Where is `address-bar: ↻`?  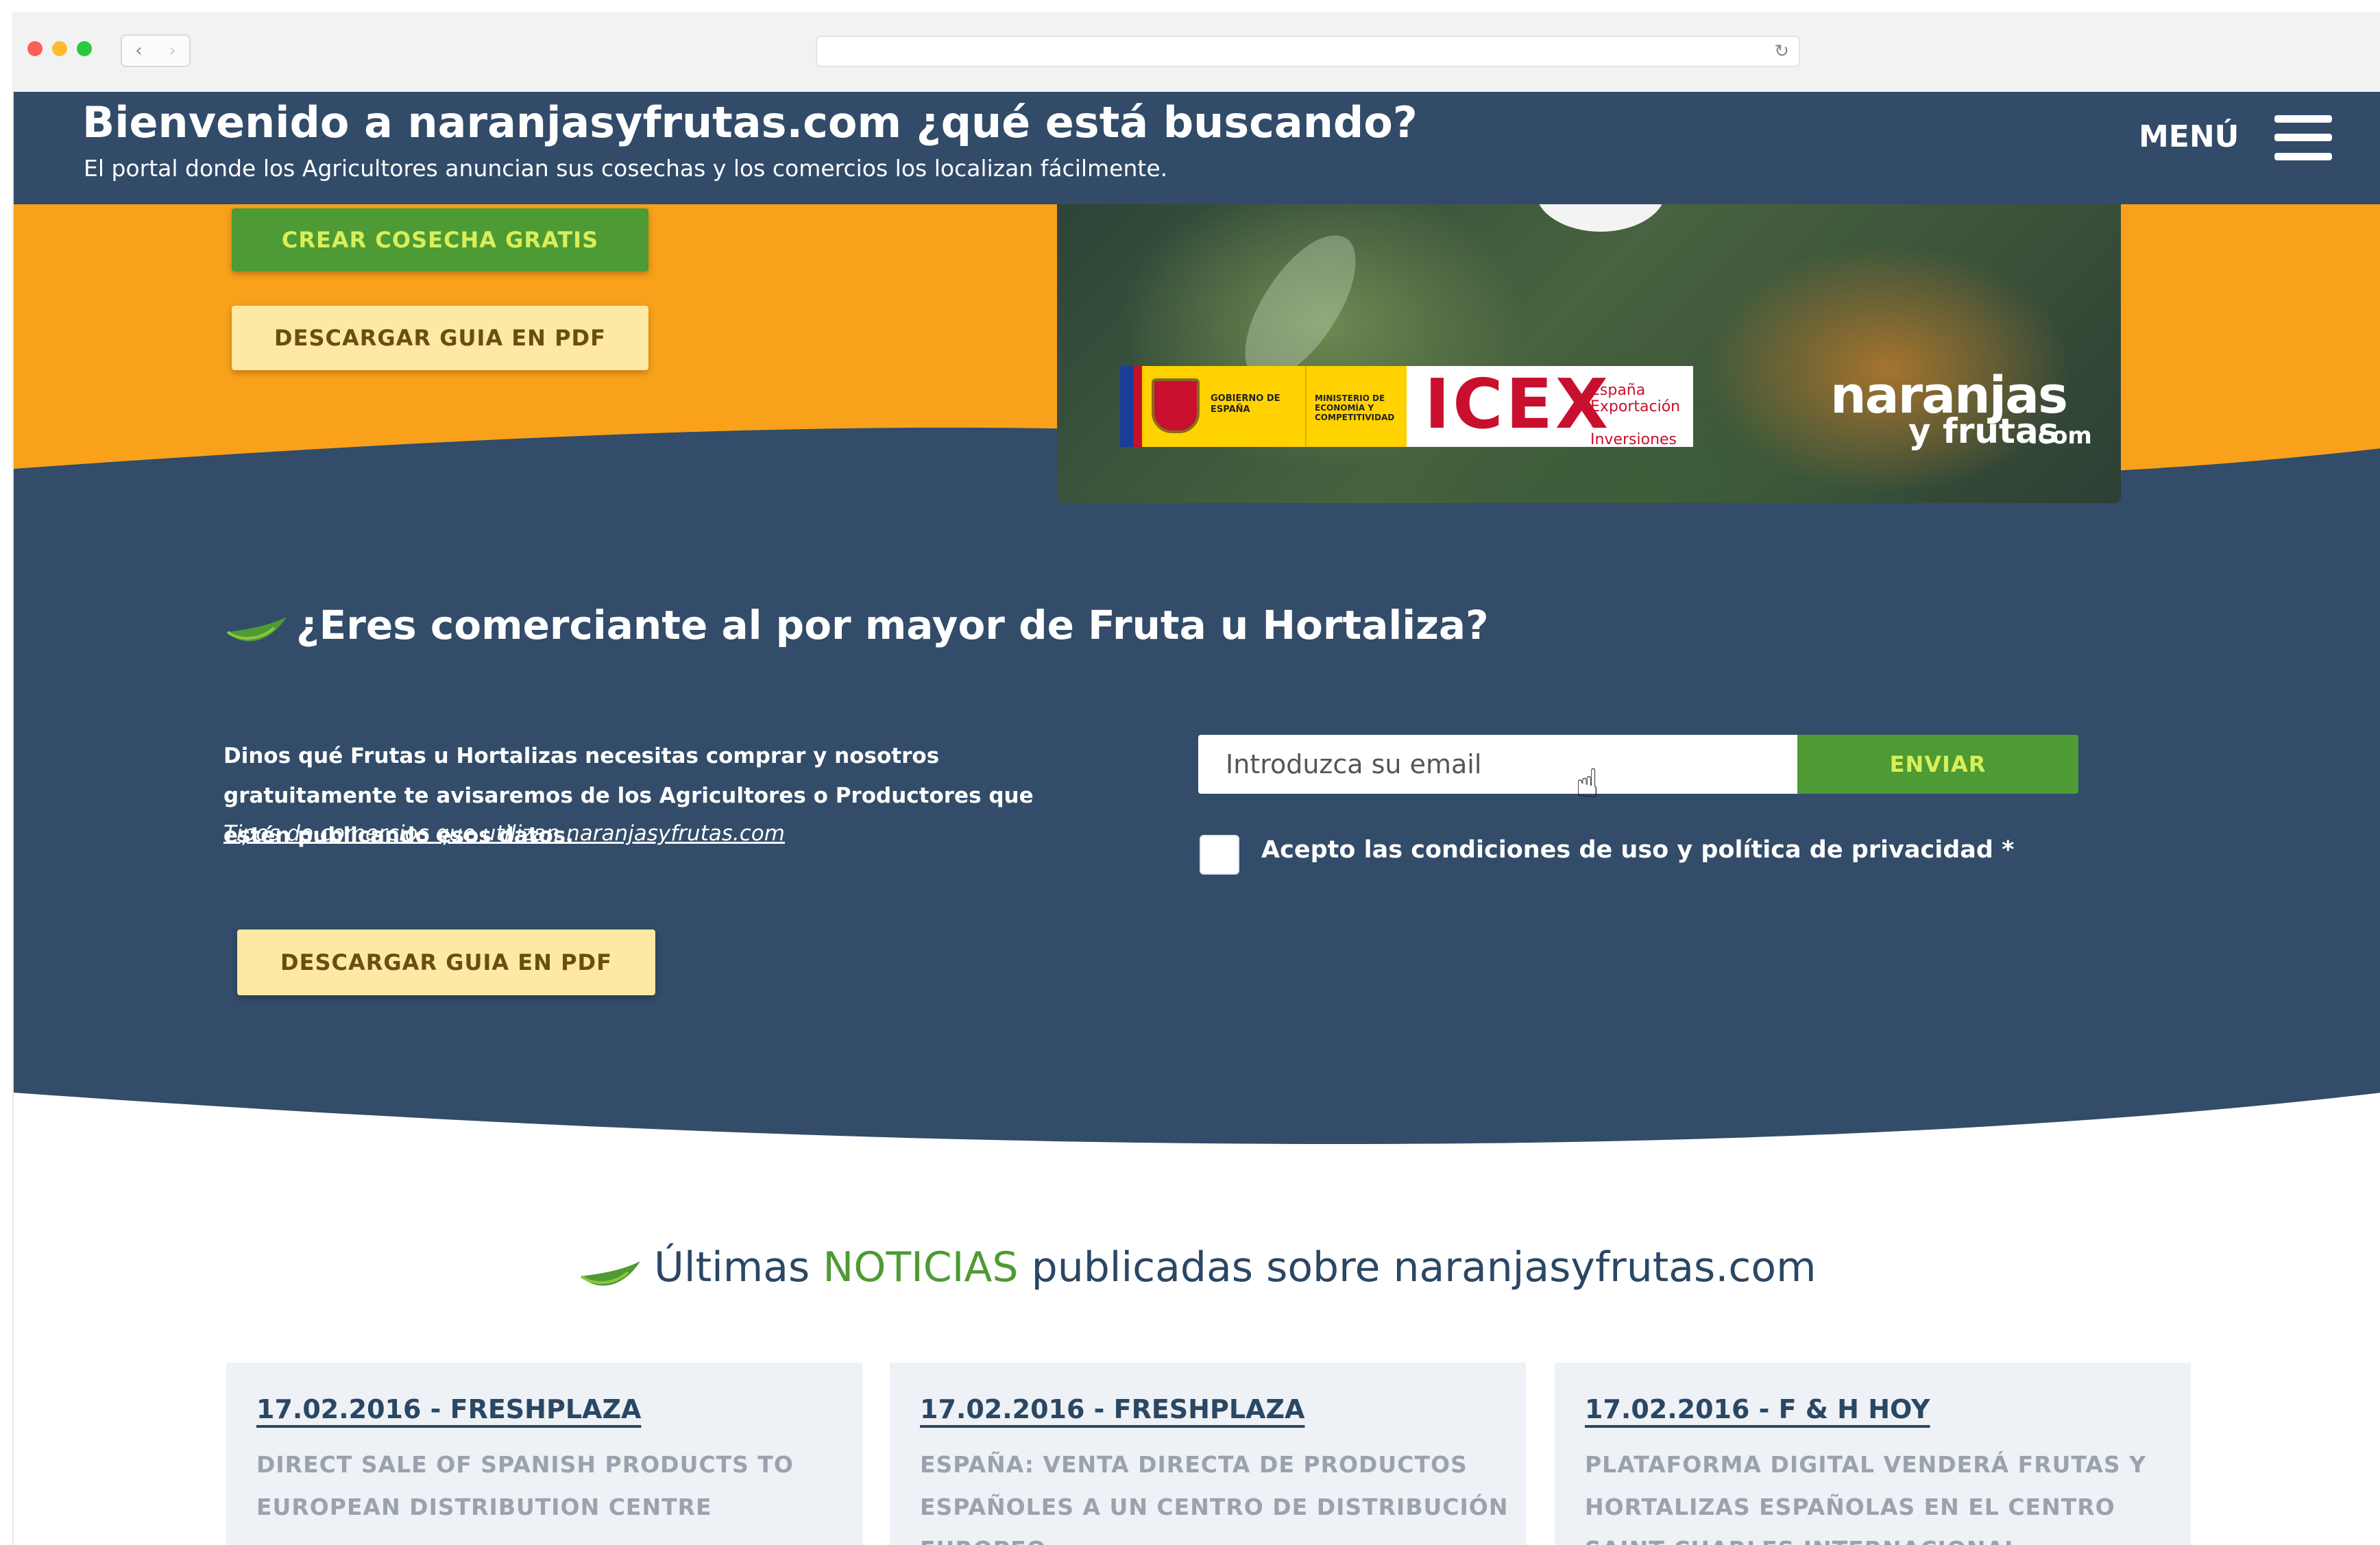 address-bar: ↻ is located at coordinates (1308, 51).